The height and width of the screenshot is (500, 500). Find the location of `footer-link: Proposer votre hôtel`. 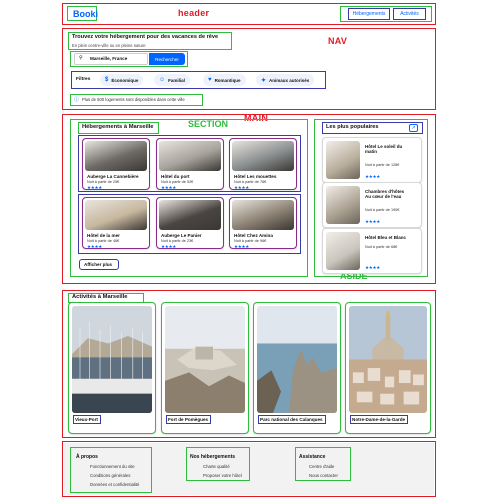

footer-link: Proposer votre hôtel is located at coordinates (222, 475).